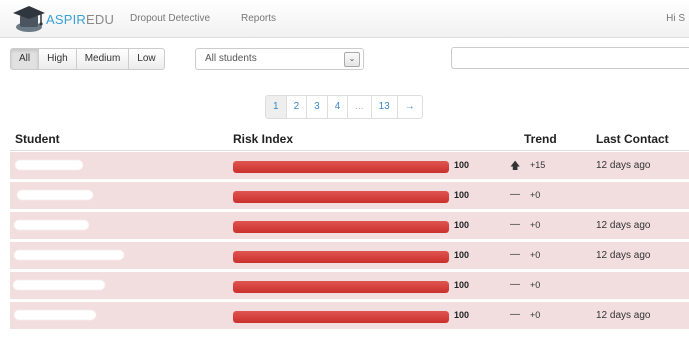 This screenshot has height=339, width=689. What do you see at coordinates (515, 166) in the screenshot?
I see `trend-arrow-up-icon: 🡅` at bounding box center [515, 166].